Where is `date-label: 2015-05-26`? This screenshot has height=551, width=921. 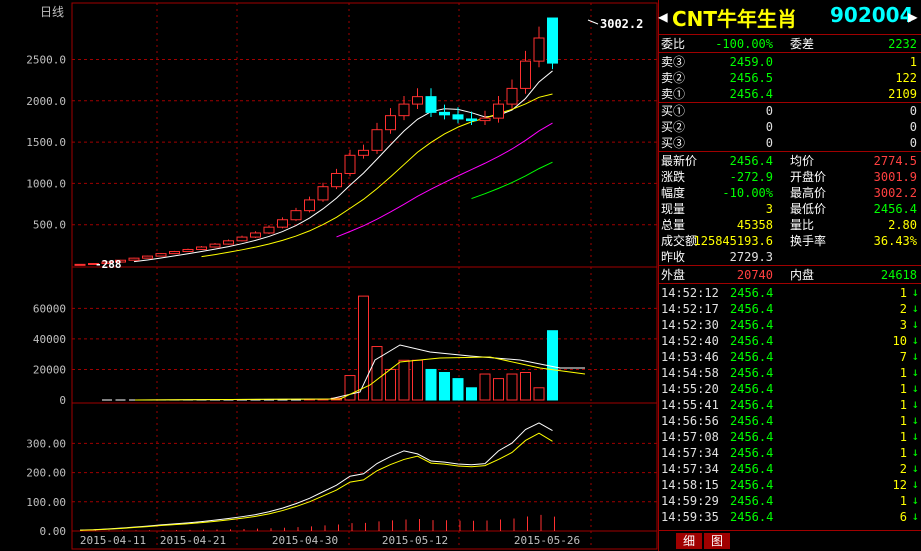
date-label: 2015-05-26 is located at coordinates (547, 540).